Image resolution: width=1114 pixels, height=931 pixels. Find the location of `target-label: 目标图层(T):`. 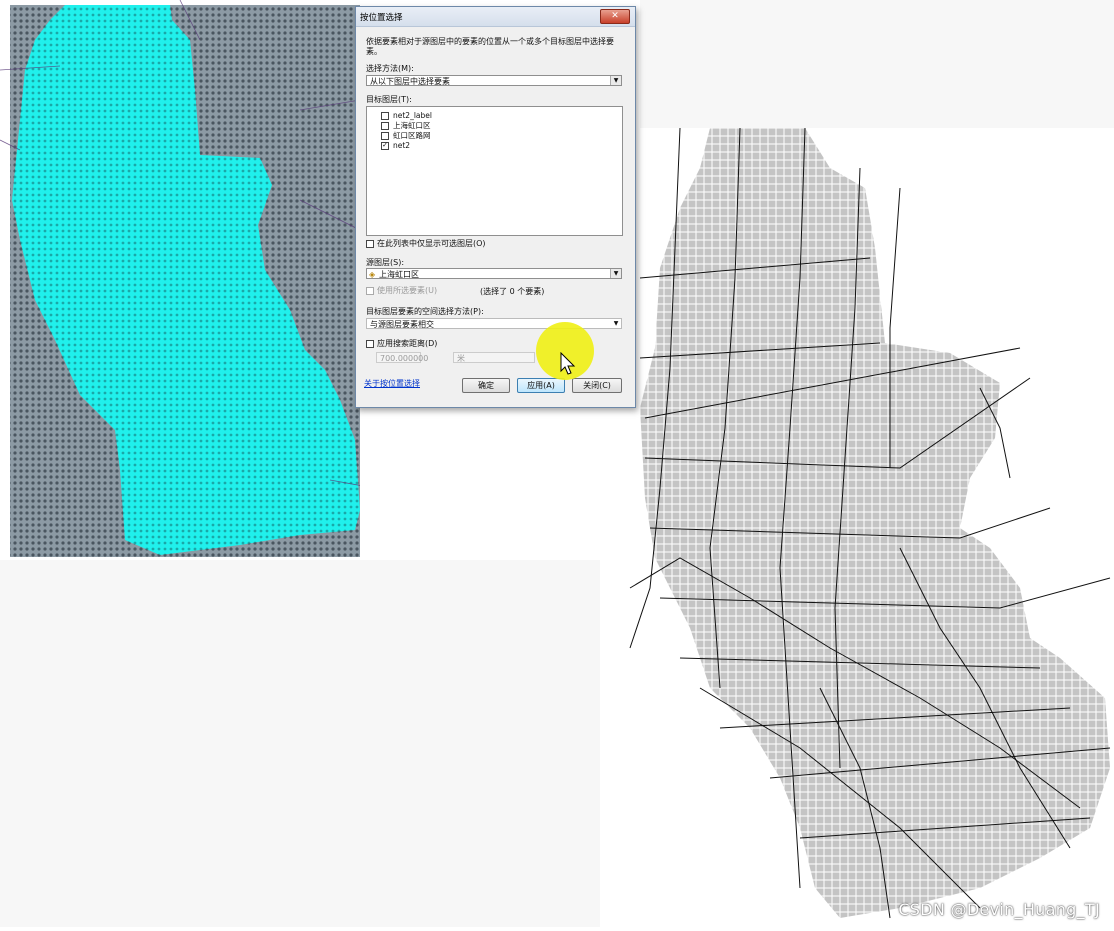

target-label: 目标图层(T): is located at coordinates (389, 99).